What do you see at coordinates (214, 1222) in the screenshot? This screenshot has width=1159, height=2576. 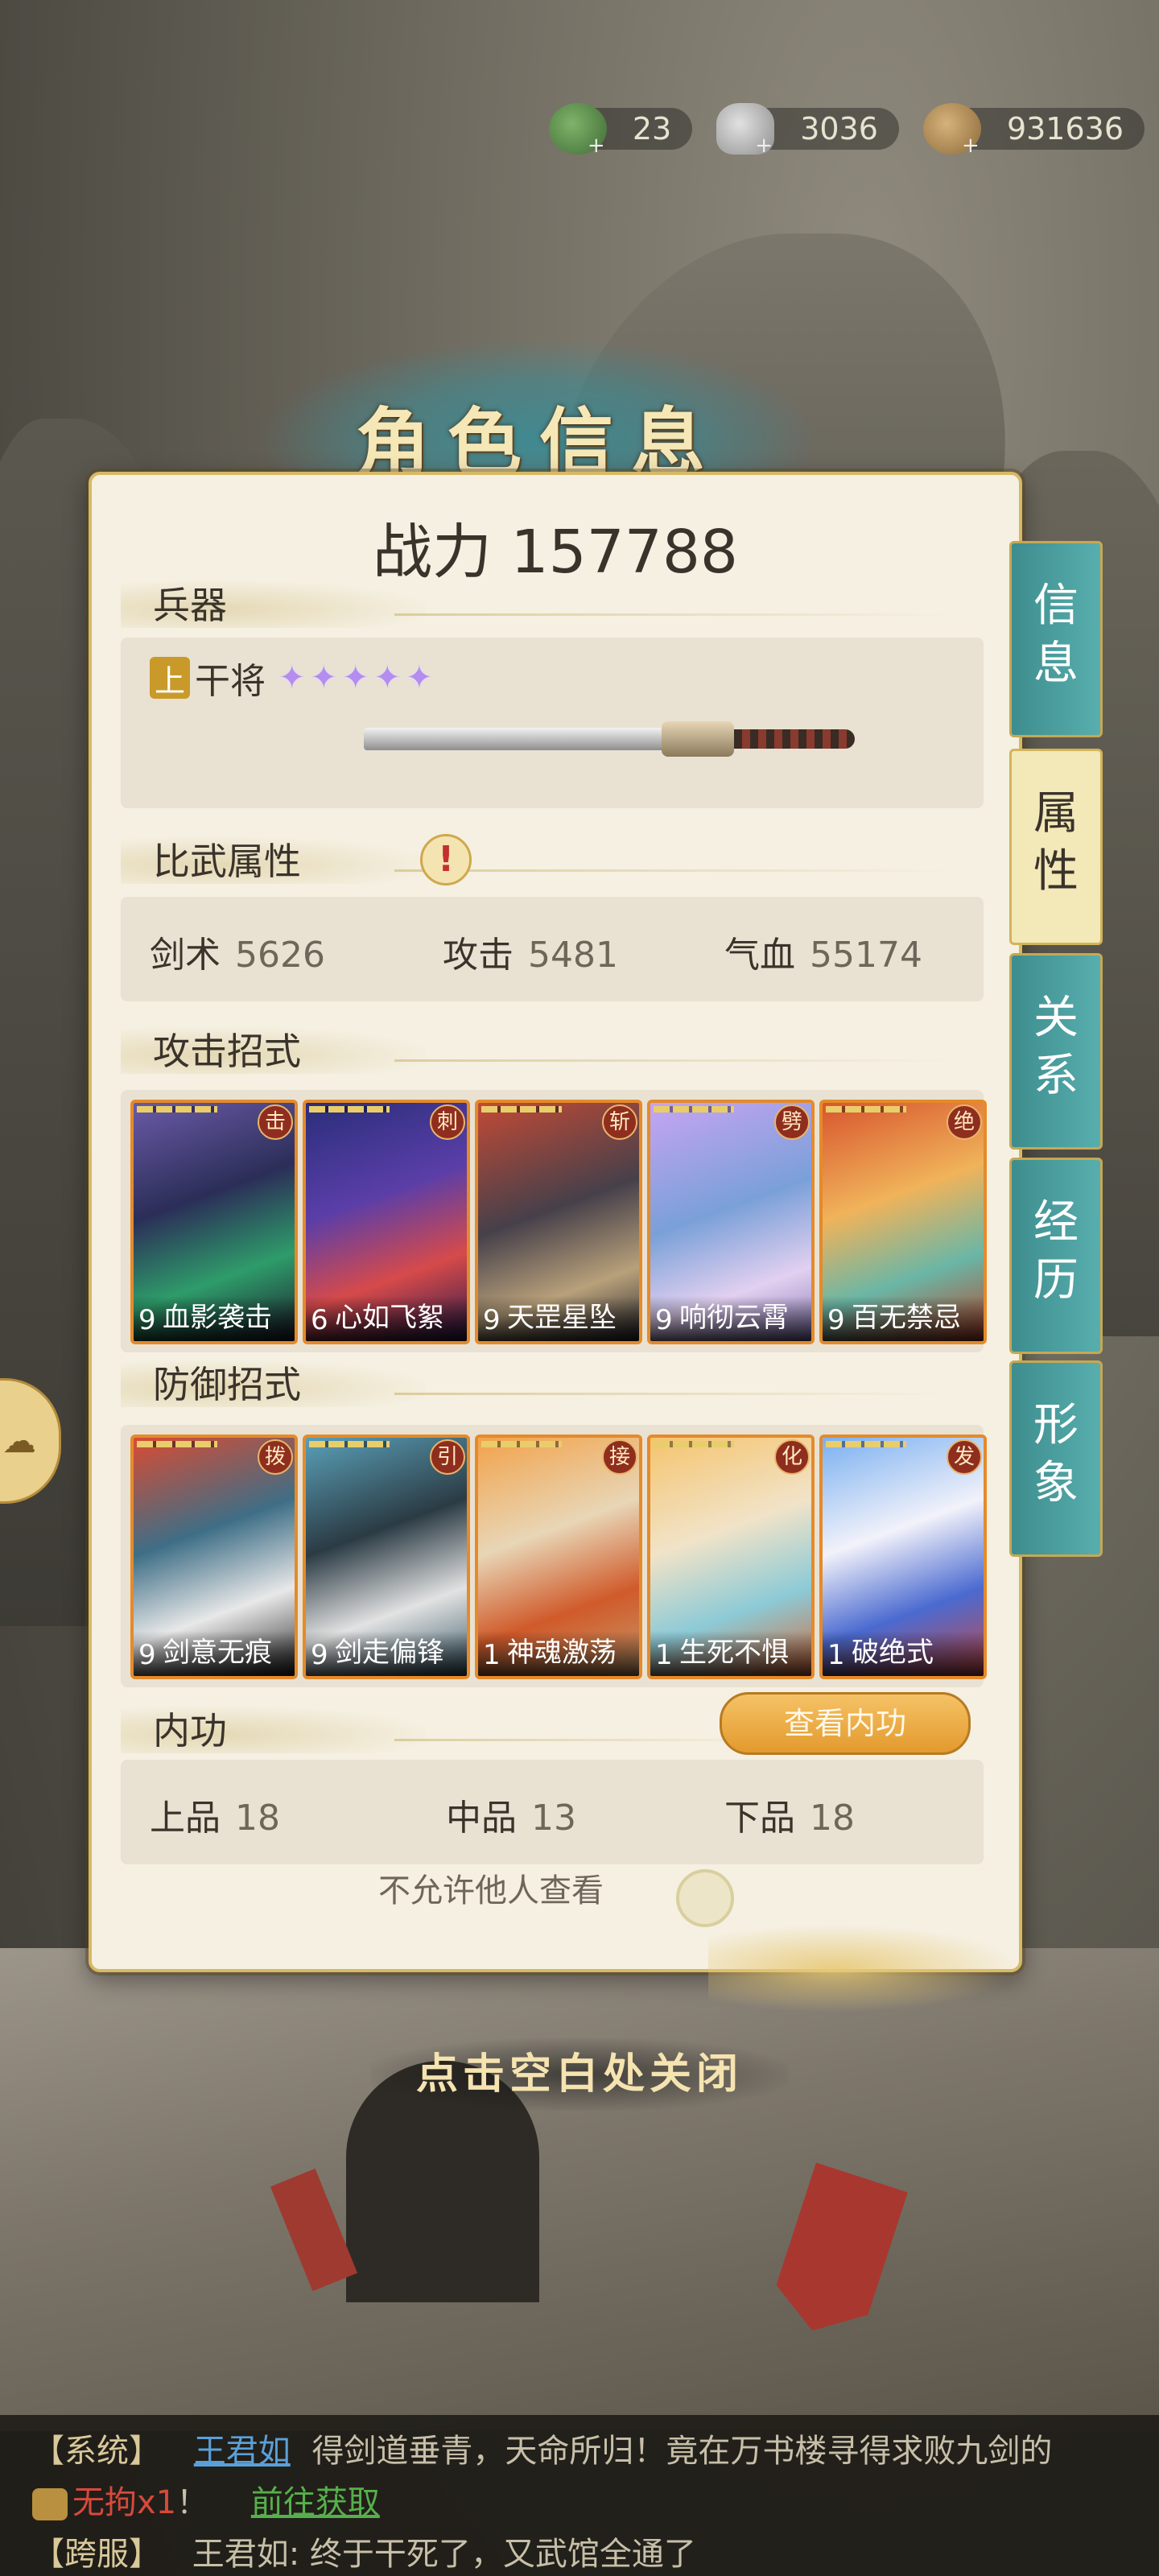 I see `move-card: 击 9 血影袭击` at bounding box center [214, 1222].